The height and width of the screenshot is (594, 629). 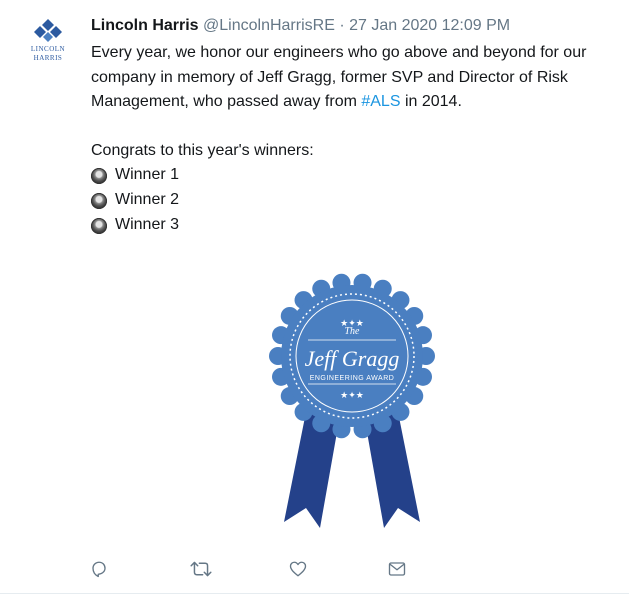 I want to click on rosette: ★✦★ The Jeff Gragg ENGINEERING AWARD ★✦★, so click(x=352, y=356).